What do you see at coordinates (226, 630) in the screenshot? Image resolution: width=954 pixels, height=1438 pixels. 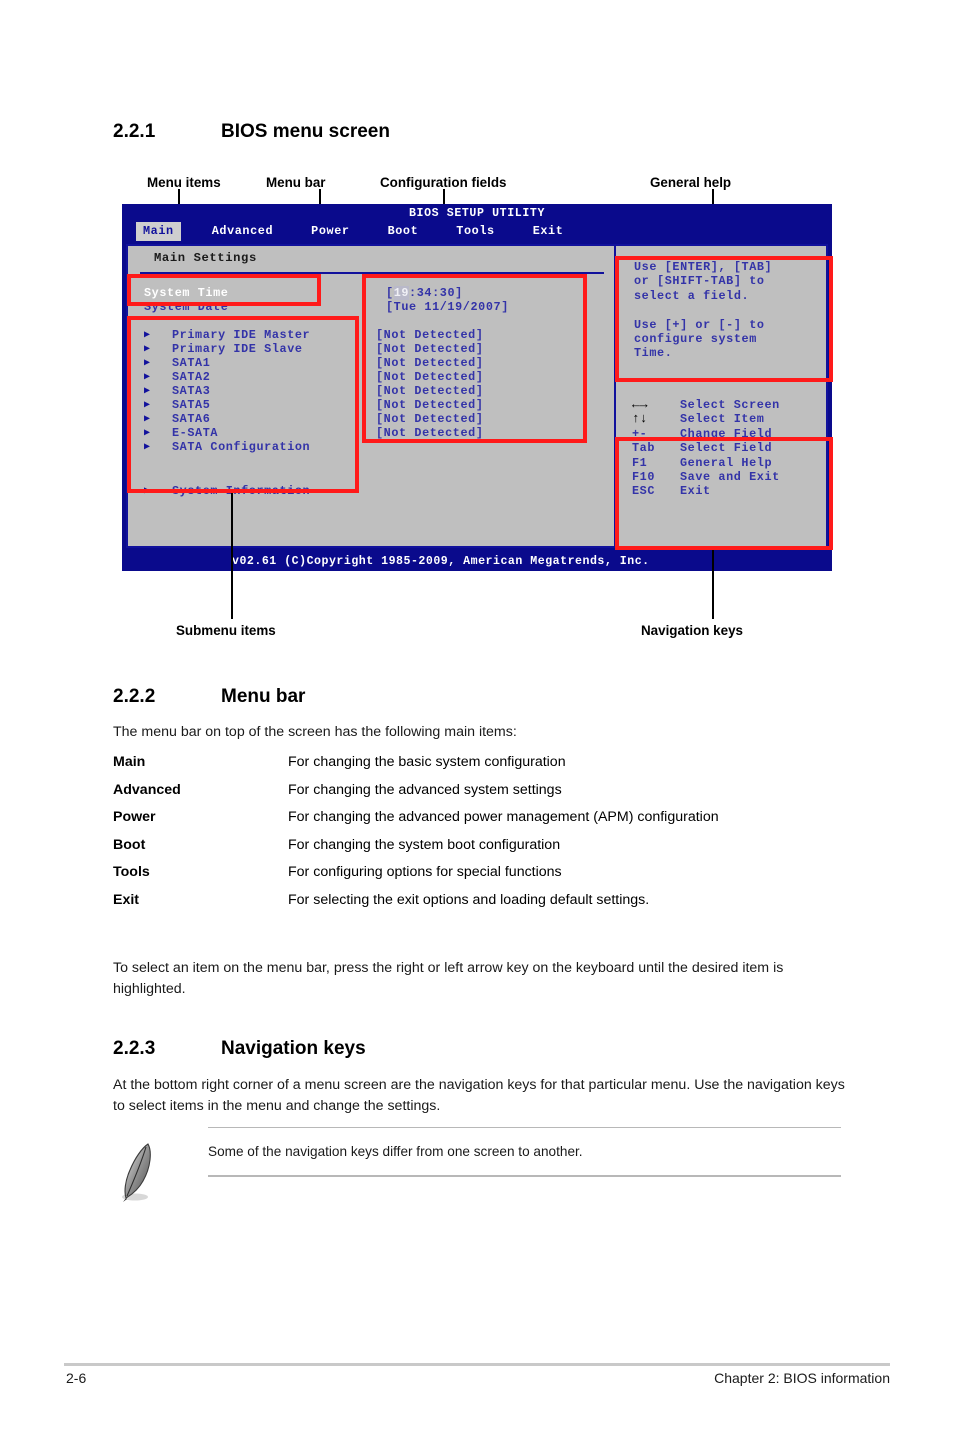 I see `callout-submenu-items: Submenu items` at bounding box center [226, 630].